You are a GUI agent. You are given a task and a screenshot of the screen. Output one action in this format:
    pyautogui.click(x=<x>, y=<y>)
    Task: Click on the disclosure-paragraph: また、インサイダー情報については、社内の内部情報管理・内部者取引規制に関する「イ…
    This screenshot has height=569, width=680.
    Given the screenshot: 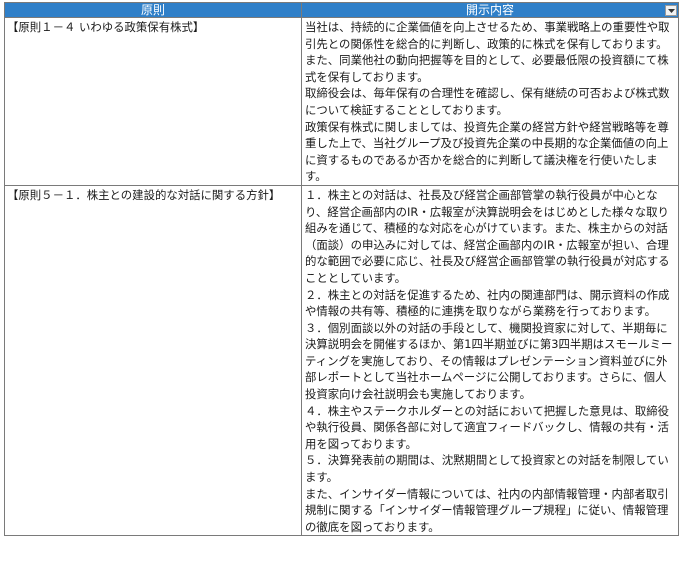 What is the action you would take?
    pyautogui.click(x=487, y=510)
    